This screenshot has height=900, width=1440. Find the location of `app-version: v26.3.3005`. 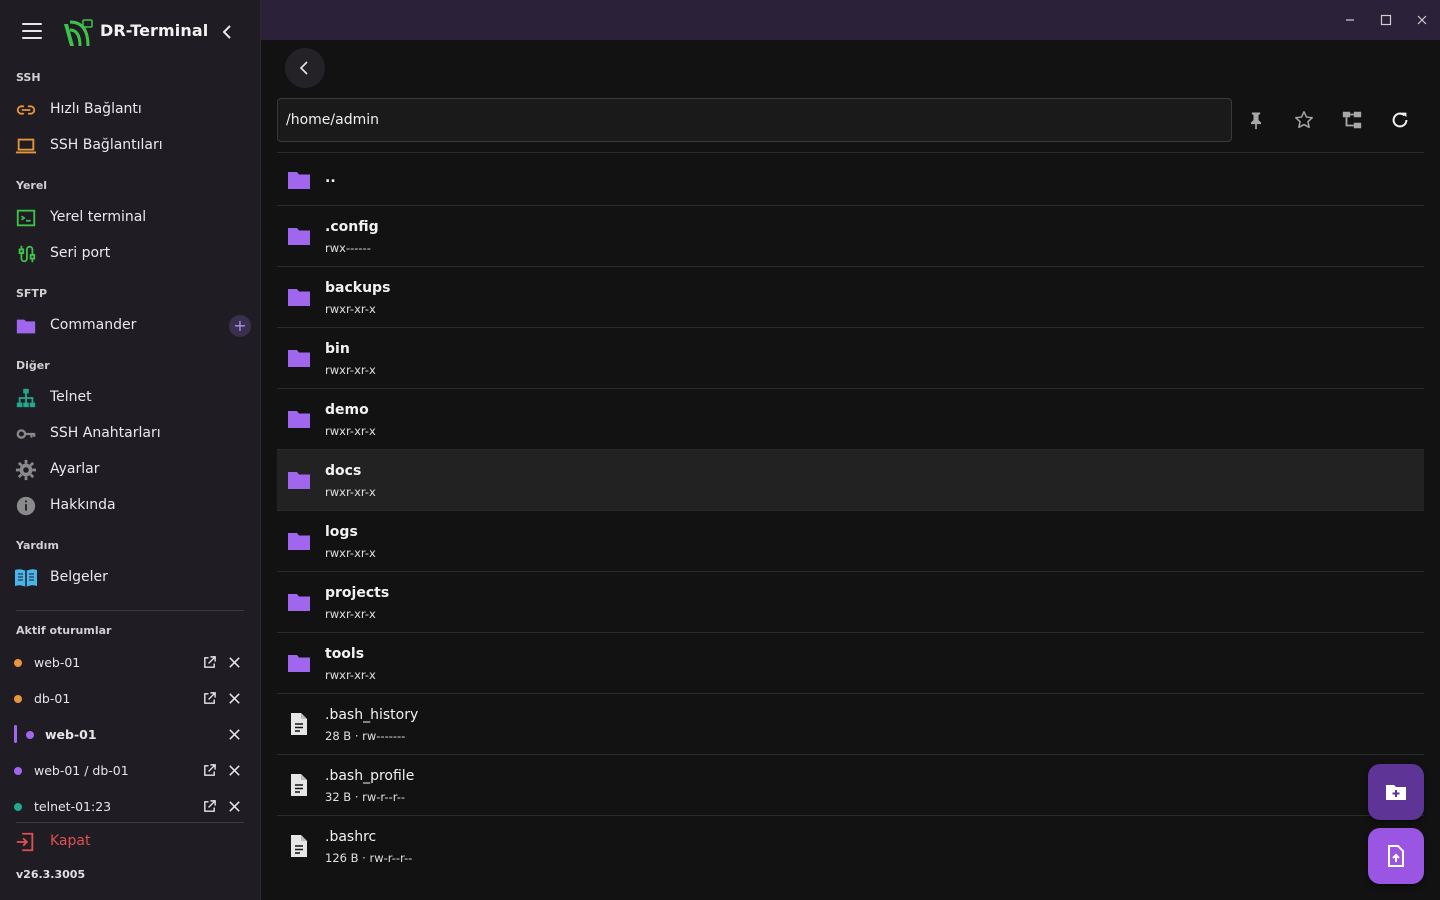

app-version: v26.3.3005 is located at coordinates (51, 874).